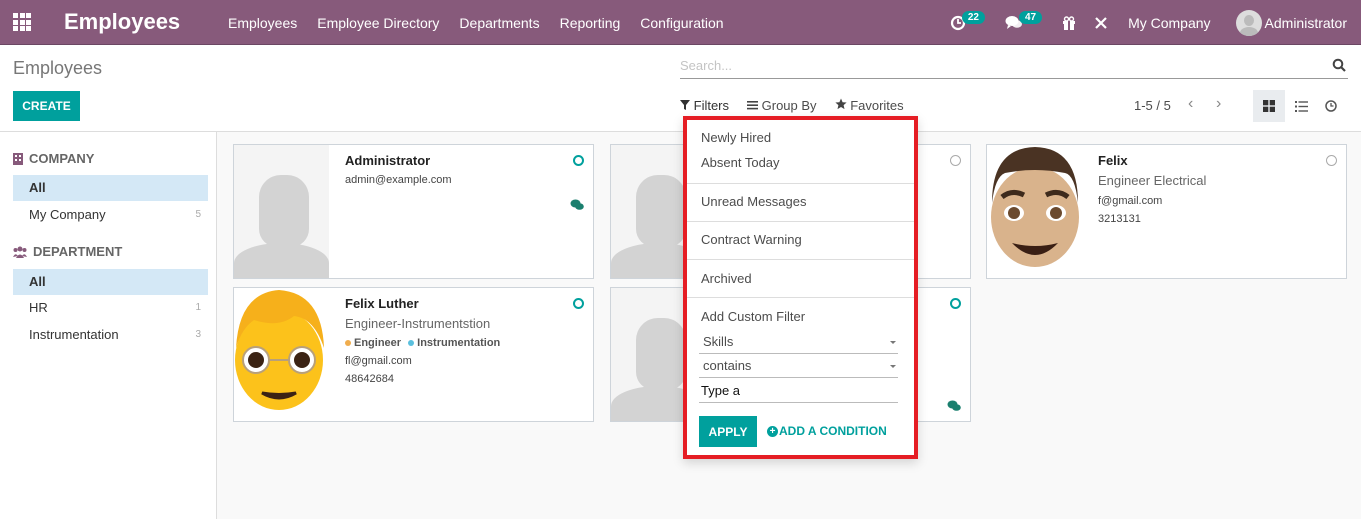 This screenshot has height=519, width=1361. Describe the element at coordinates (1152, 105) in the screenshot. I see `pager-value: 1-5 / 5` at that location.